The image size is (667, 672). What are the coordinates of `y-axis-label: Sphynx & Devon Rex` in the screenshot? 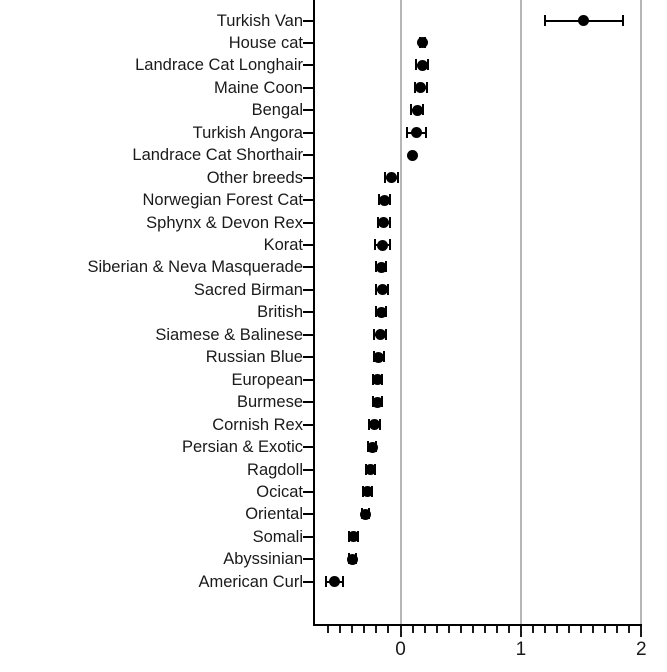 It's located at (224, 222).